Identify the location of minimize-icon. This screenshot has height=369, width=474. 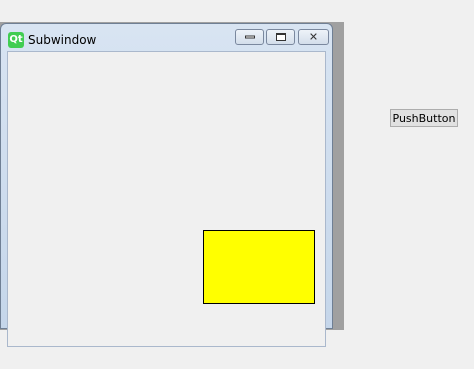
(249, 37).